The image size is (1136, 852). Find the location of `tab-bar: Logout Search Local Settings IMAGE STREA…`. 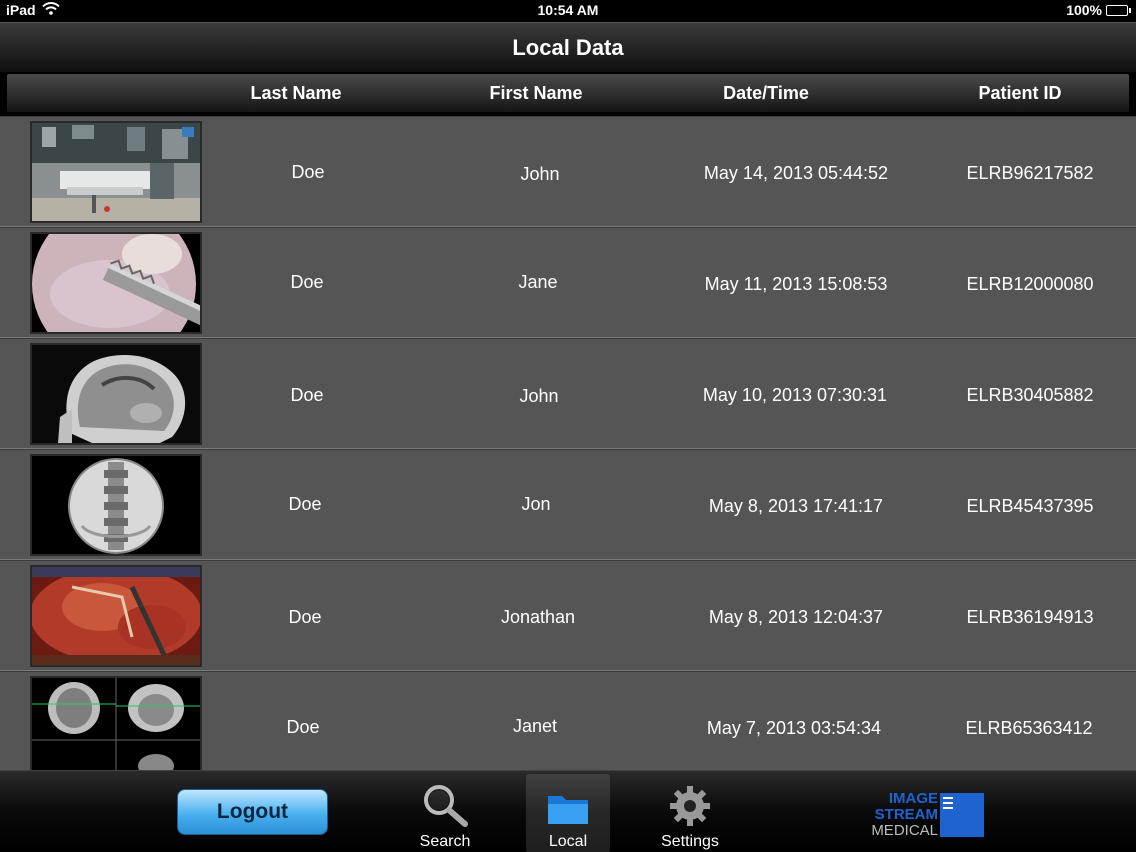

tab-bar: Logout Search Local Settings IMAGE STREA… is located at coordinates (568, 811).